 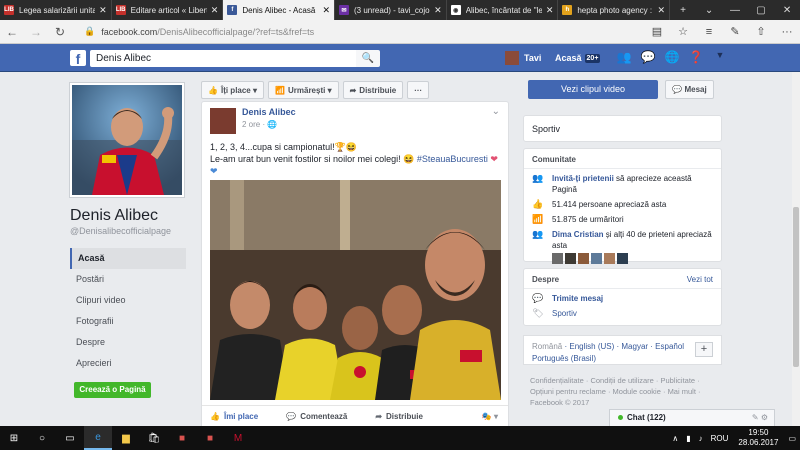 I want to click on browser-tab: ✉ (3 unread) - tavi_cojocaru ✕, so click(x=391, y=10).